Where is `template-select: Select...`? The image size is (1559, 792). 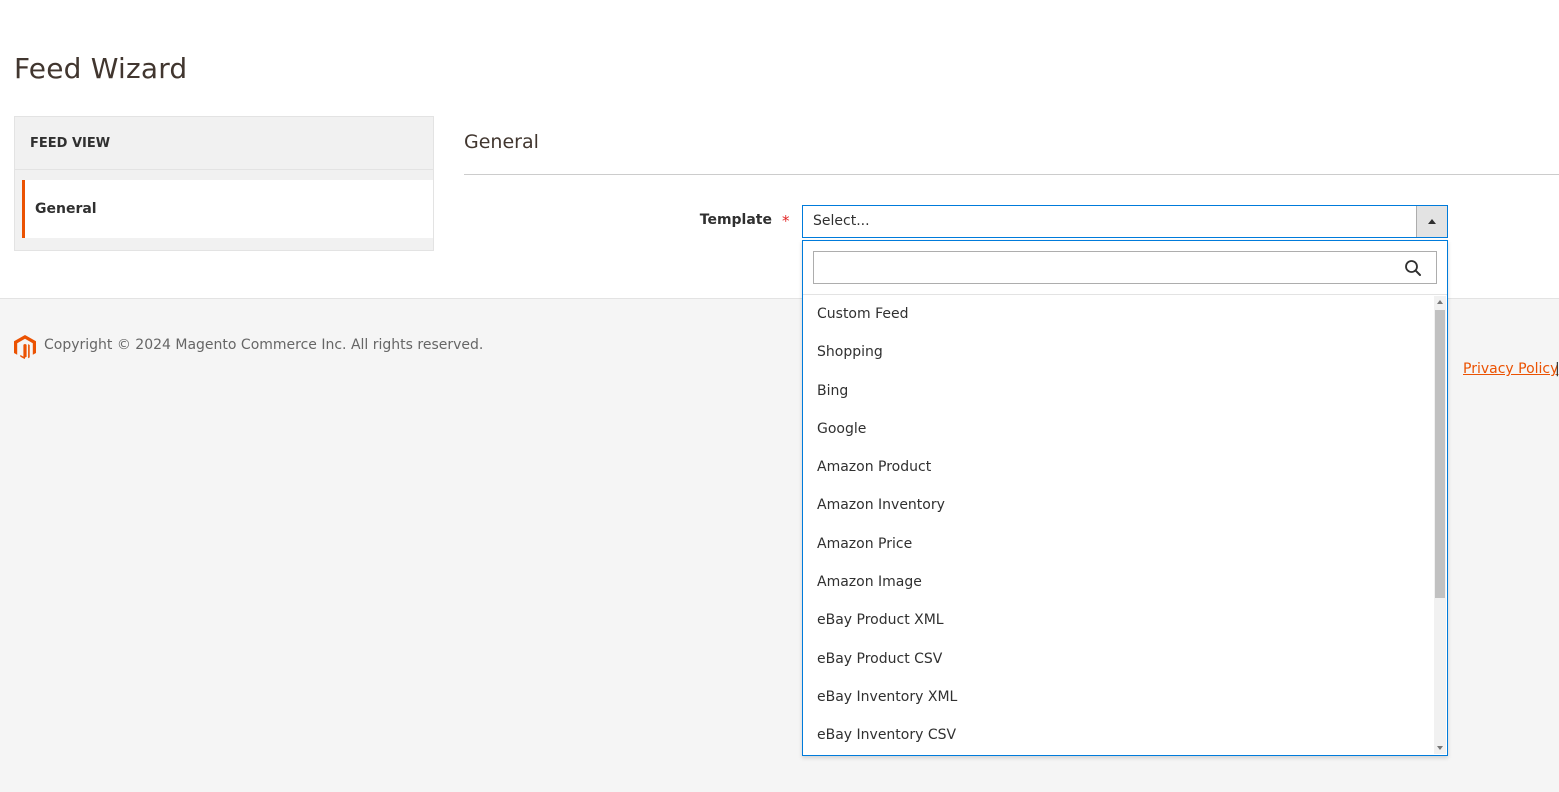 template-select: Select... is located at coordinates (1125, 221).